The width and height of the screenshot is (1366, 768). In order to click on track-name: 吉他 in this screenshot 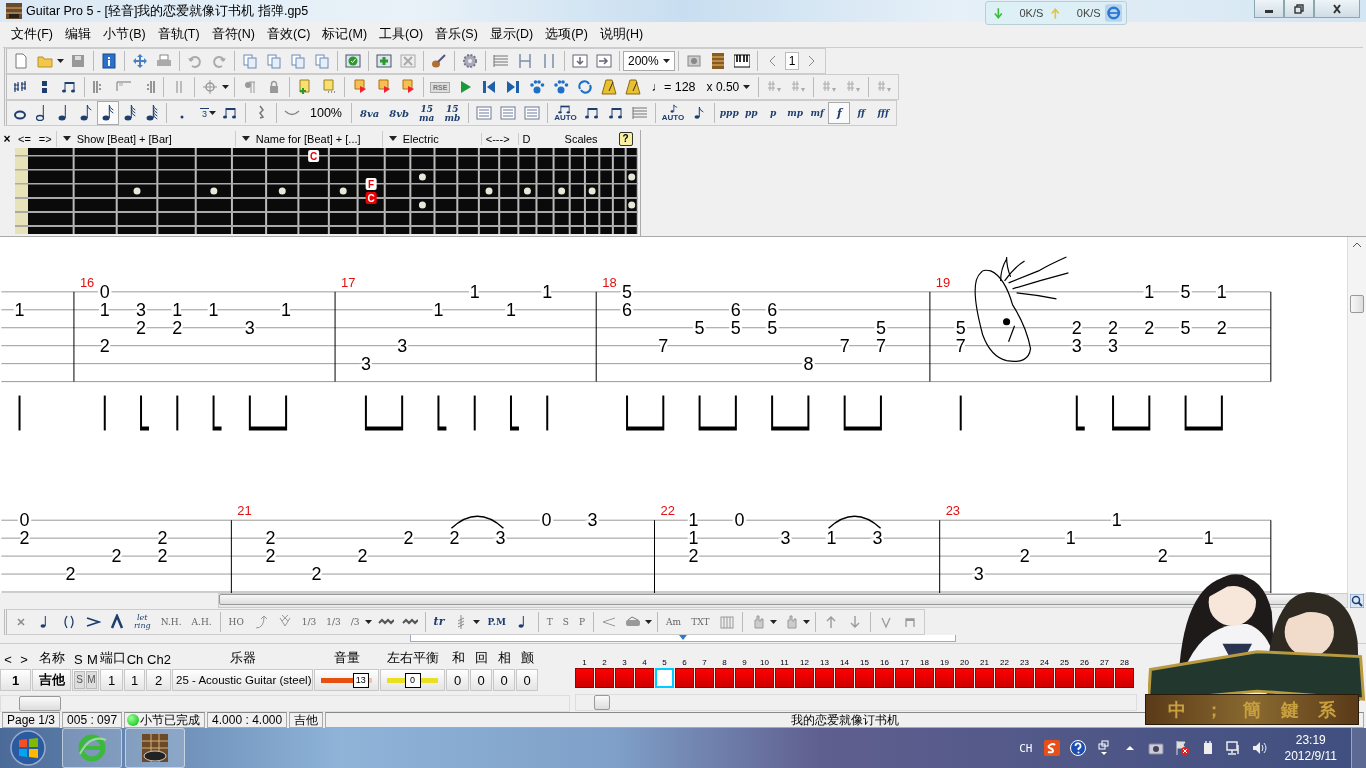, I will do `click(51, 680)`.